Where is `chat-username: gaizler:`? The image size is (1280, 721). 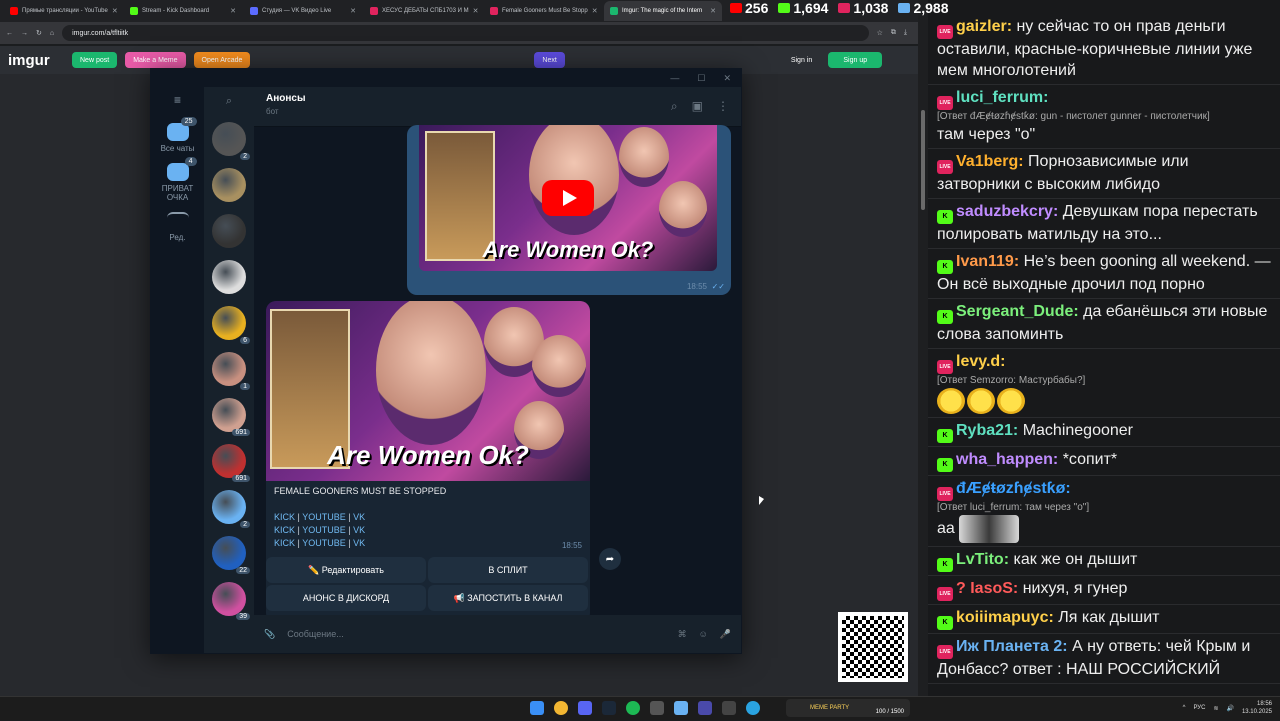 chat-username: gaizler: is located at coordinates (984, 26).